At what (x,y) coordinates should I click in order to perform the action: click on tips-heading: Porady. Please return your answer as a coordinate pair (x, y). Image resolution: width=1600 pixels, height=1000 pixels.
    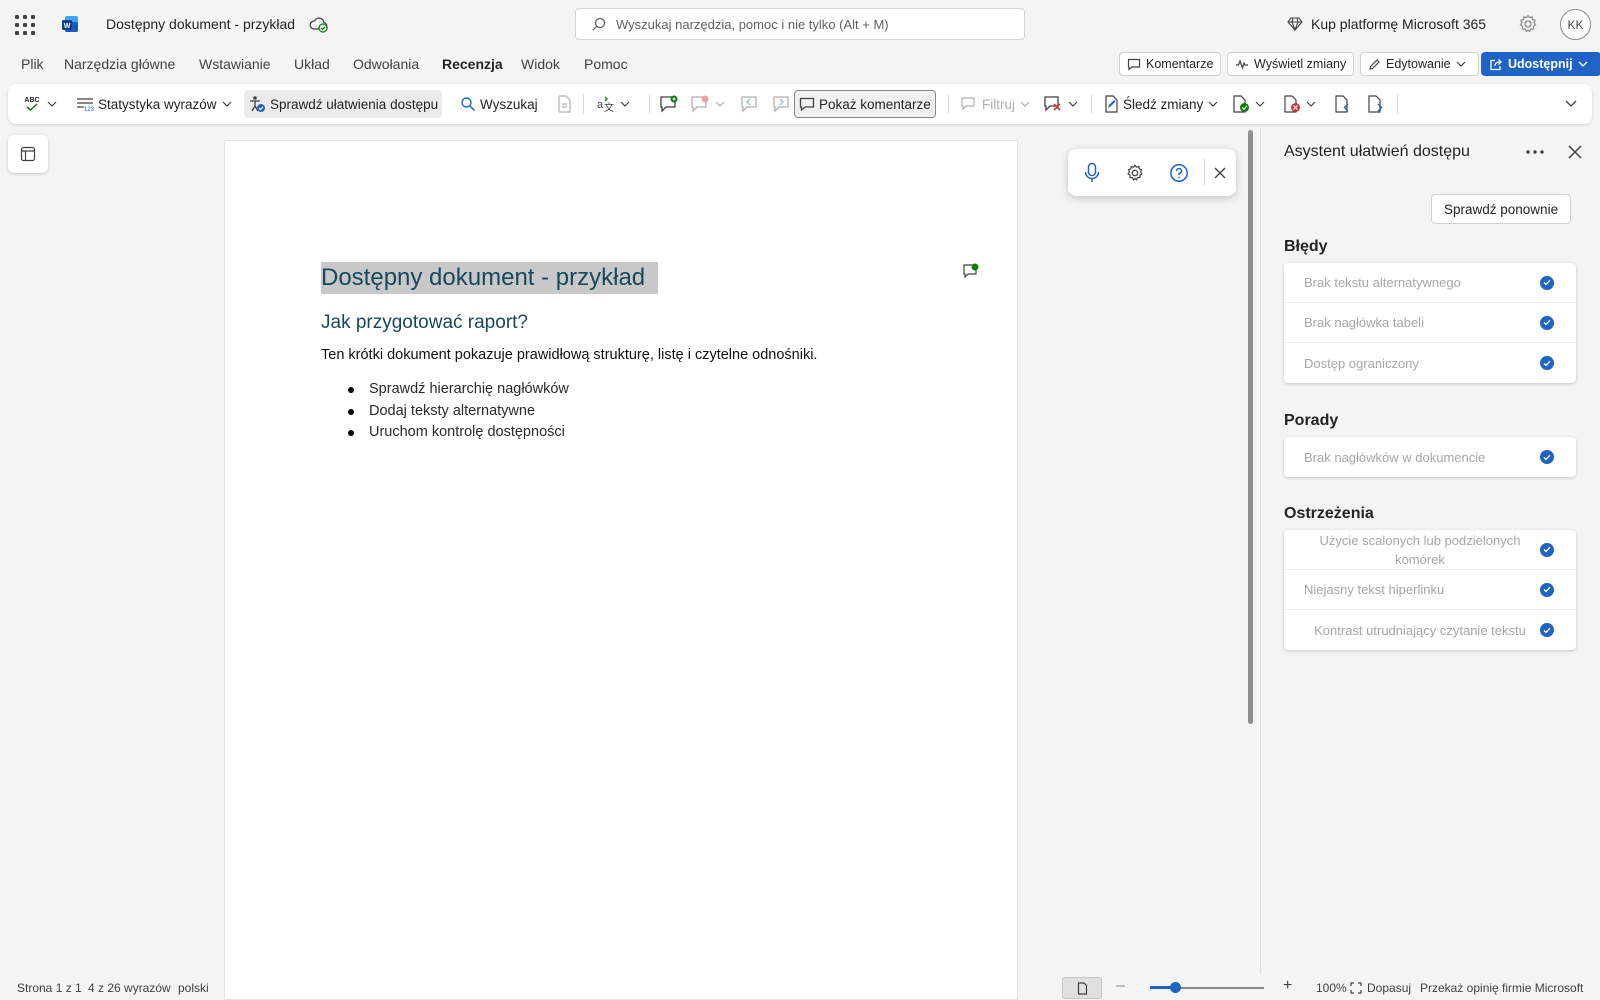
    Looking at the image, I should click on (1311, 420).